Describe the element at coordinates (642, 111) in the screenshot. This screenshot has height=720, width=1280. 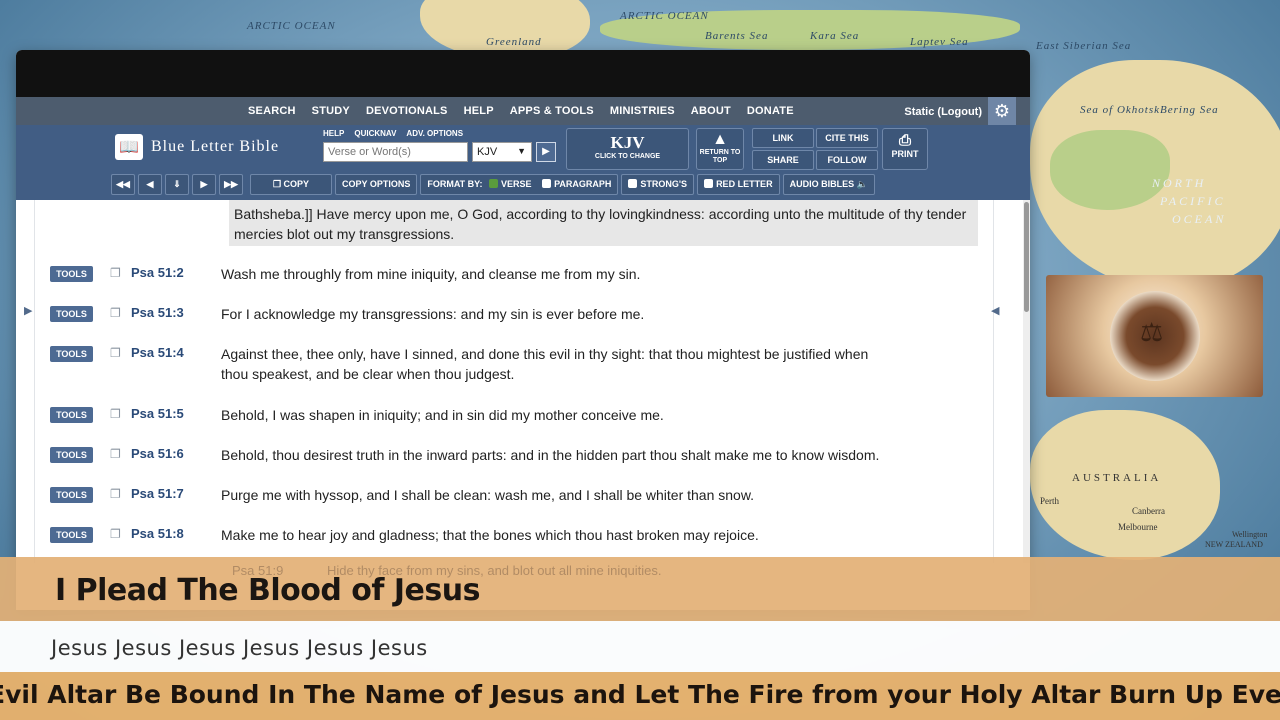
I see `nav-ministries: MINISTRIES` at that location.